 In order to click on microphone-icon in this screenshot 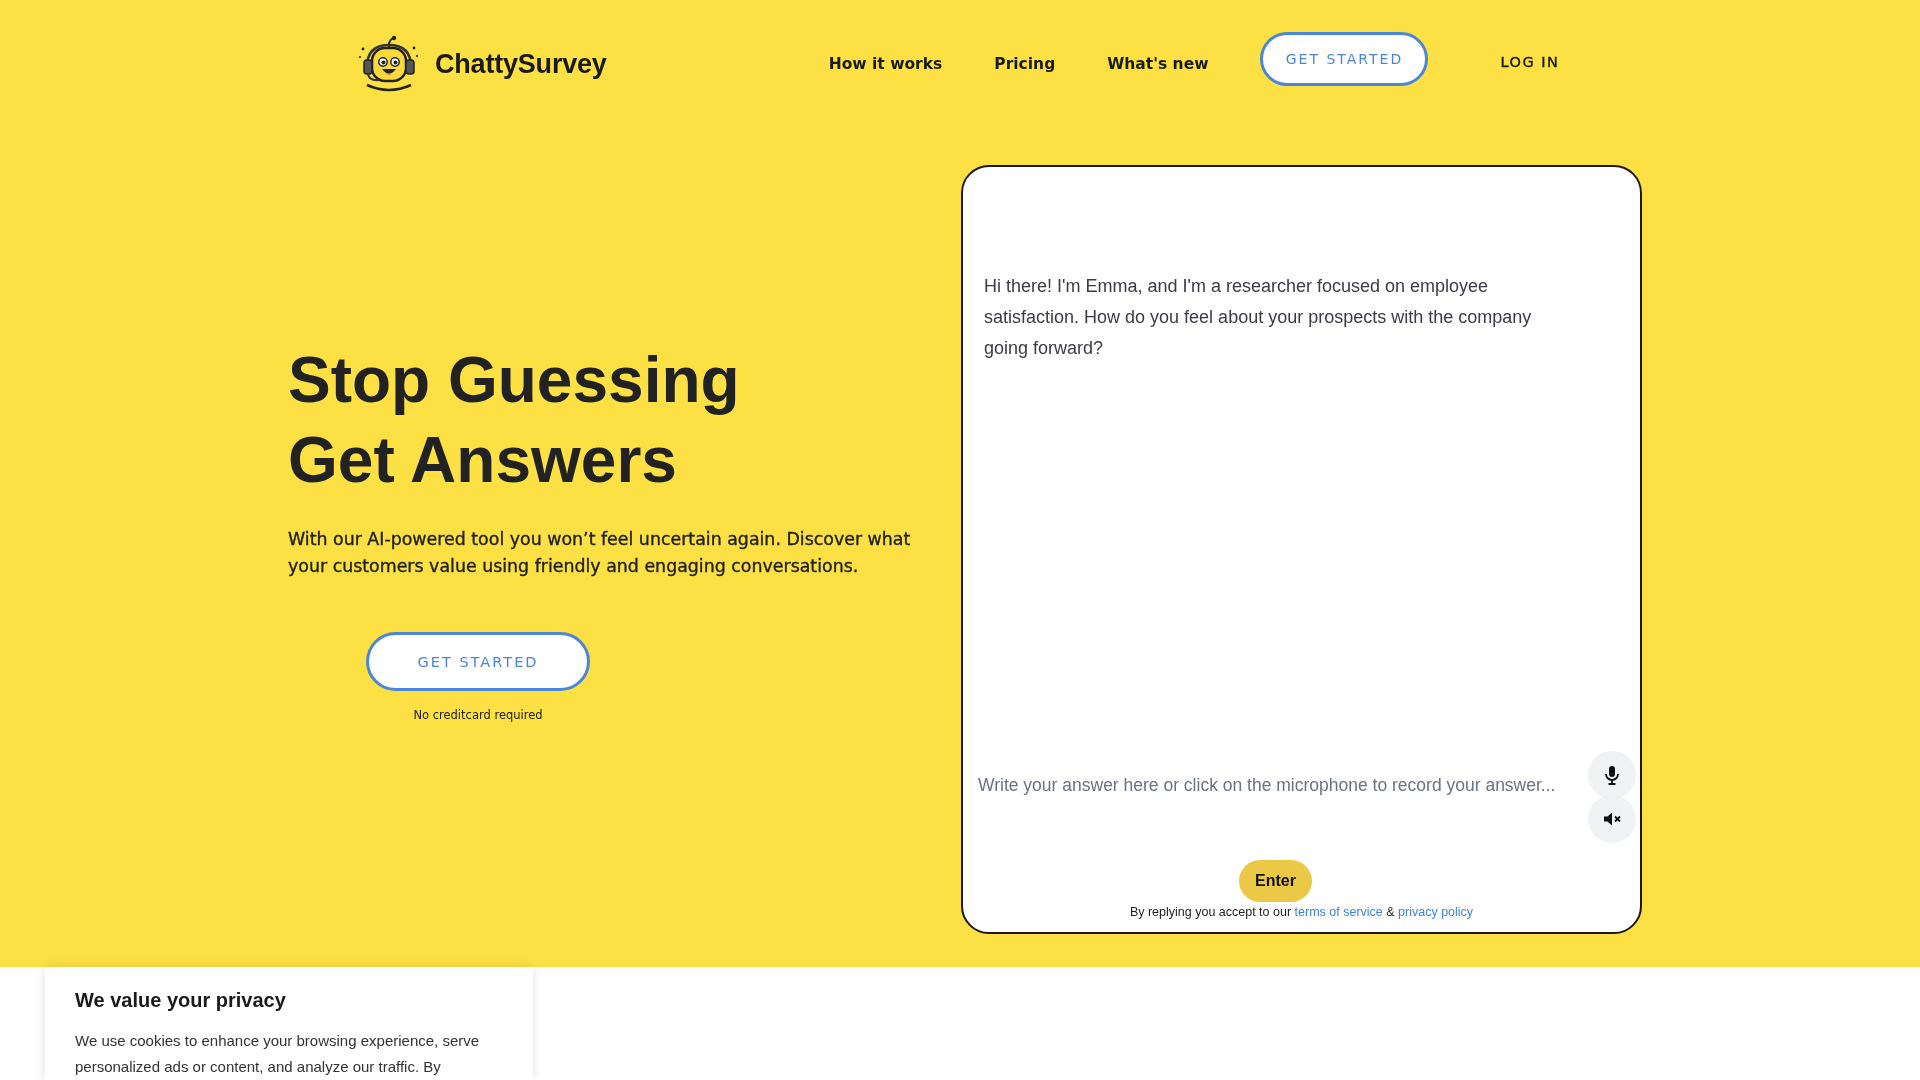, I will do `click(1612, 775)`.